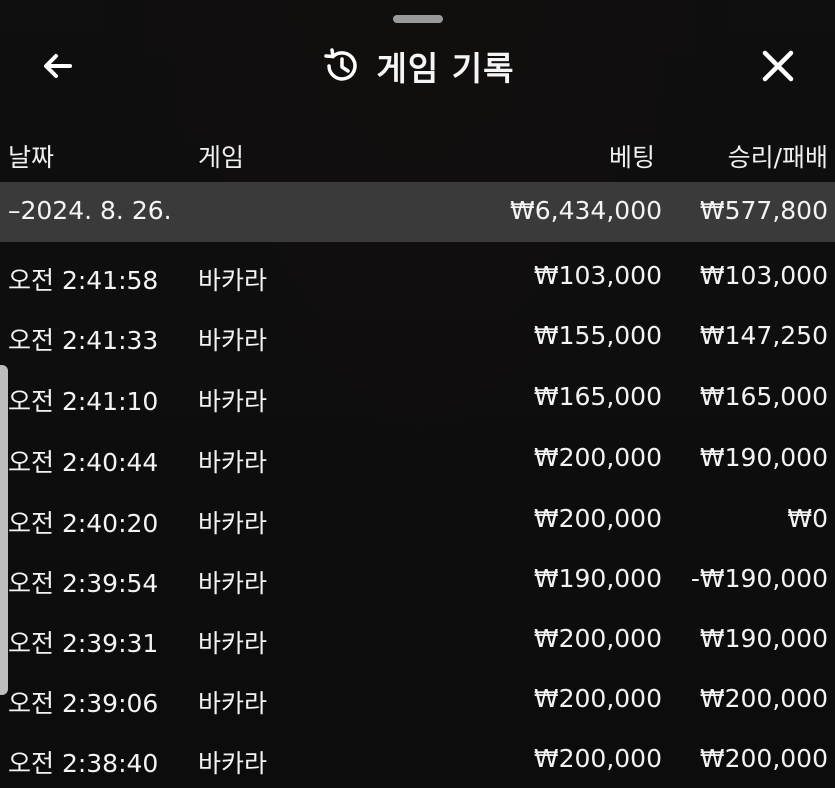 Image resolution: width=835 pixels, height=788 pixels. What do you see at coordinates (417, 277) in the screenshot?
I see `history-row: 오전 2:41:58 바카라 ₩103,000 ₩103,000` at bounding box center [417, 277].